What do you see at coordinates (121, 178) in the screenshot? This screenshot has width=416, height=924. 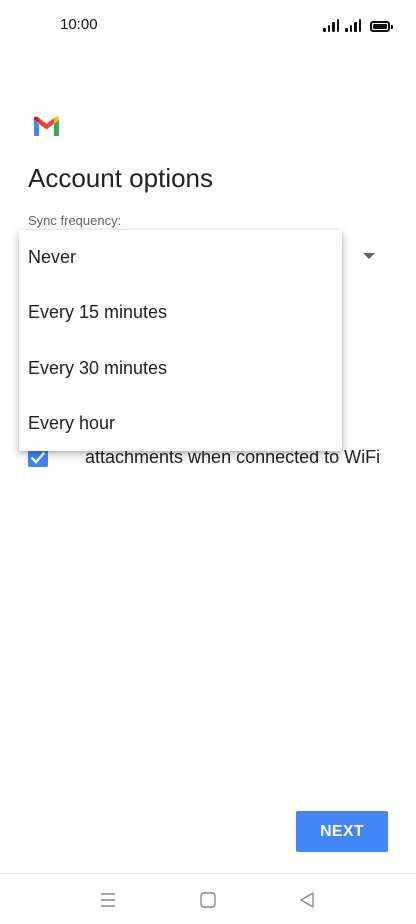 I see `page-title: Account options` at bounding box center [121, 178].